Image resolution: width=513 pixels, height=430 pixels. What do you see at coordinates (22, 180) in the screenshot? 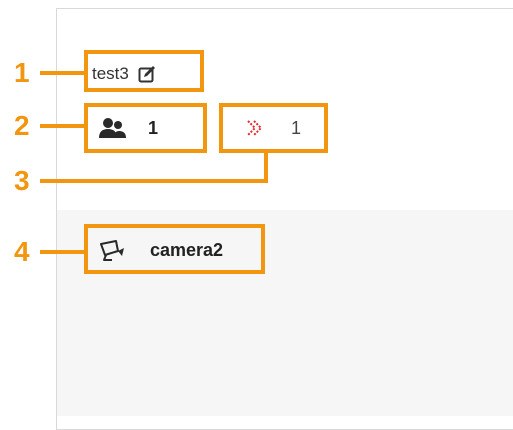
I see `callout-number-3: 3` at bounding box center [22, 180].